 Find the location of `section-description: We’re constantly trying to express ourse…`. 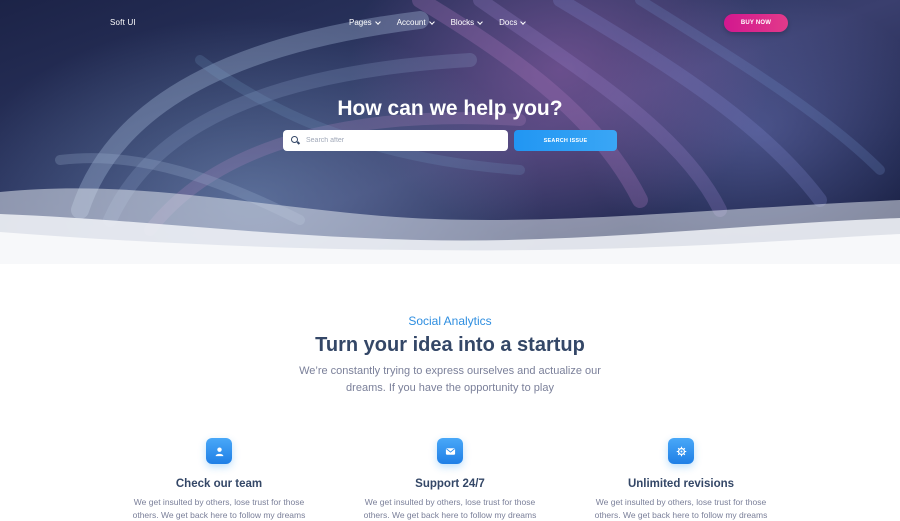

section-description: We’re constantly trying to express ourse… is located at coordinates (450, 379).